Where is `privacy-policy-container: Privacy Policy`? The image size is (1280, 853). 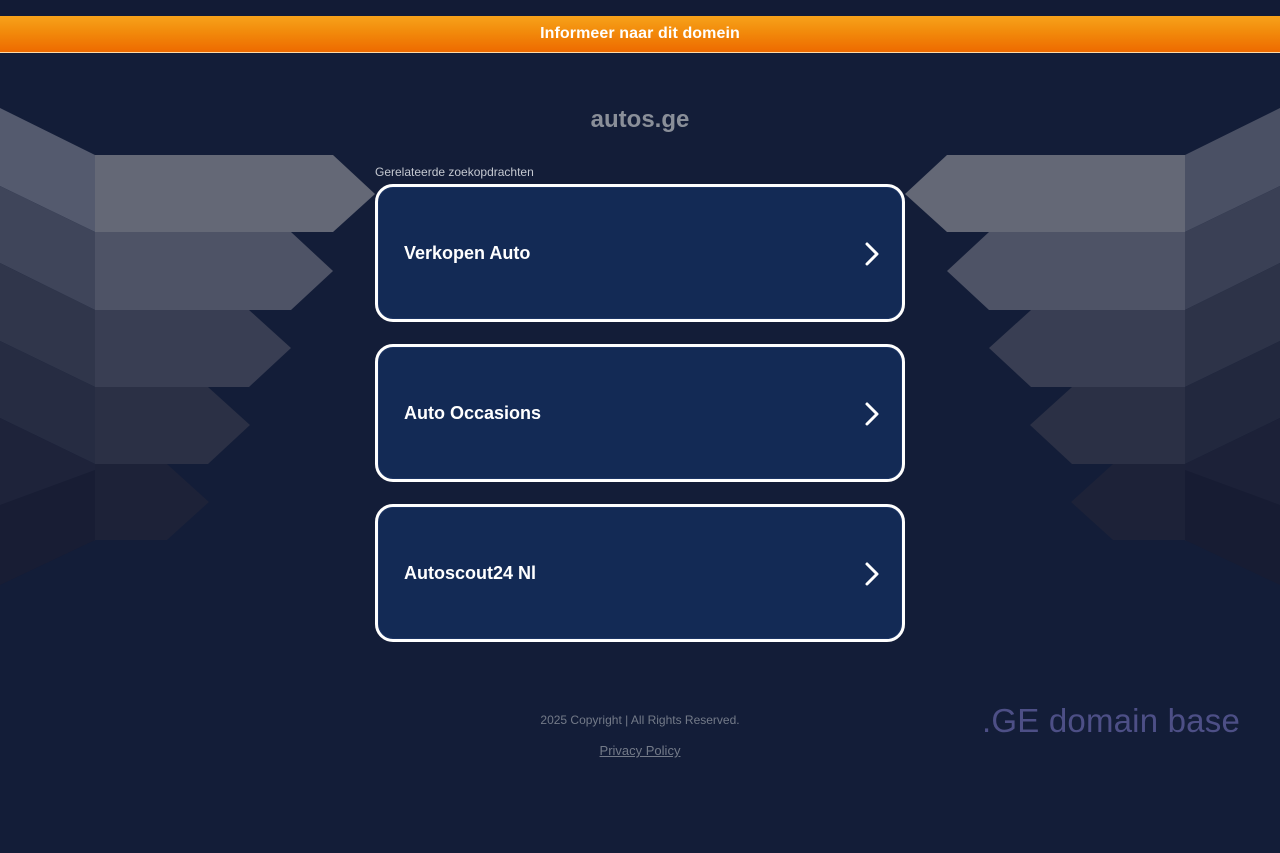 privacy-policy-container: Privacy Policy is located at coordinates (640, 750).